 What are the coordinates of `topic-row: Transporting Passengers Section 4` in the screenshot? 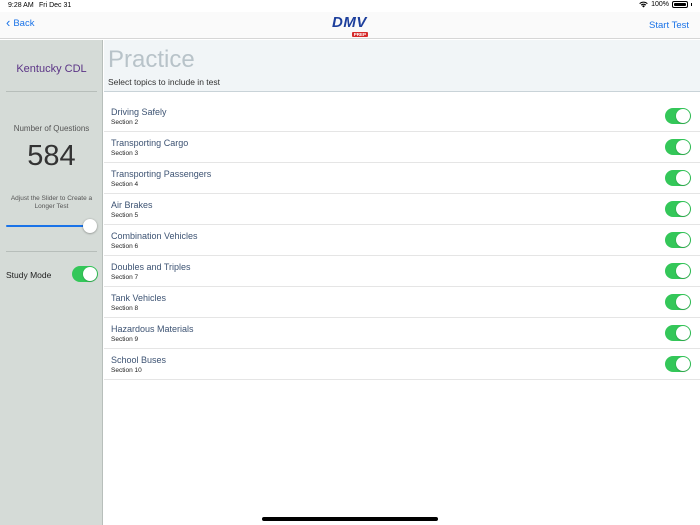 It's located at (402, 178).